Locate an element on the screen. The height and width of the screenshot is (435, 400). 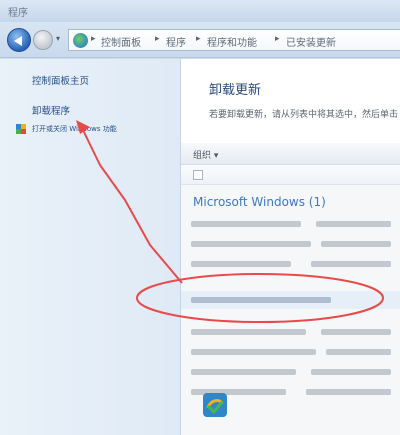
page-description: 若要卸载更新，请从列表中将其选中，然后单击 is located at coordinates (304, 115).